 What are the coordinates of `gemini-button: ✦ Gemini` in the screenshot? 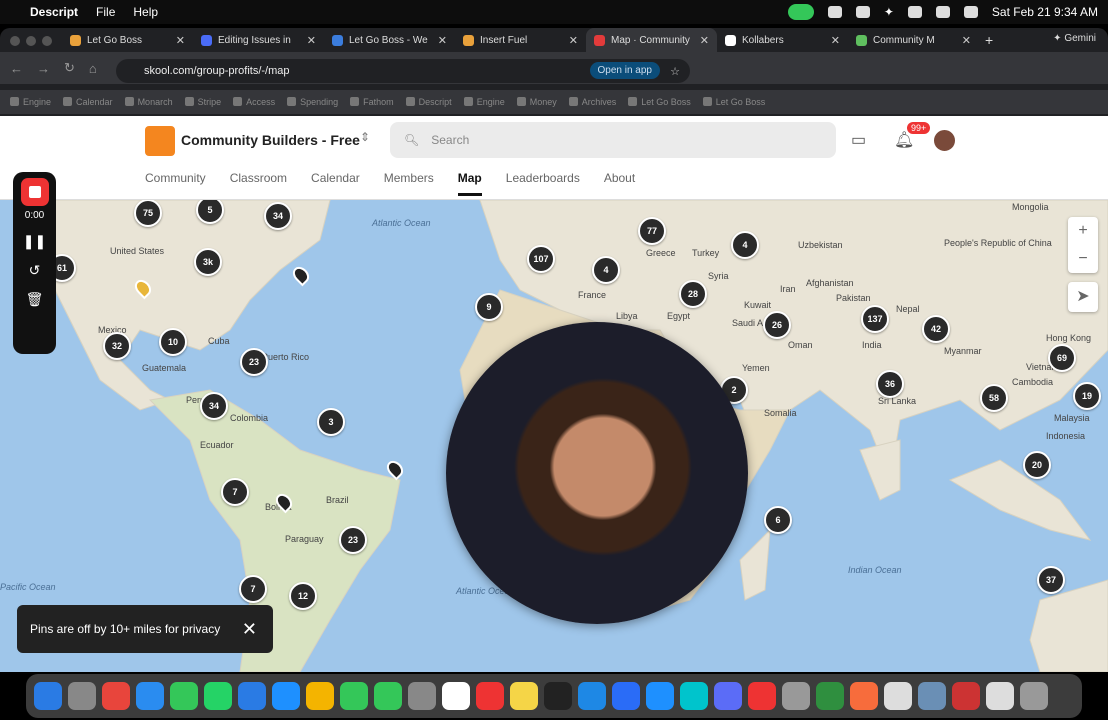 It's located at (1074, 38).